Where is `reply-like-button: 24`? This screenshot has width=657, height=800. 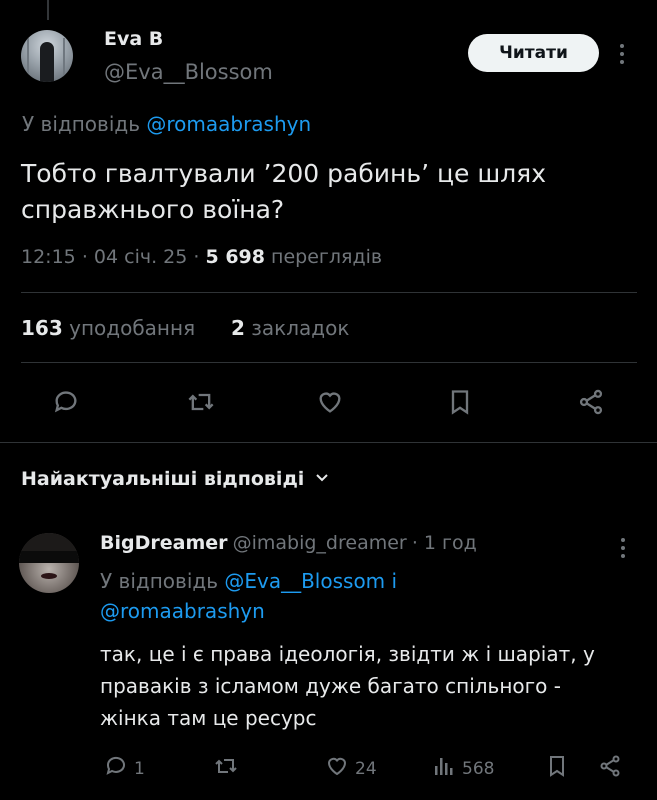
reply-like-button: 24 is located at coordinates (351, 768).